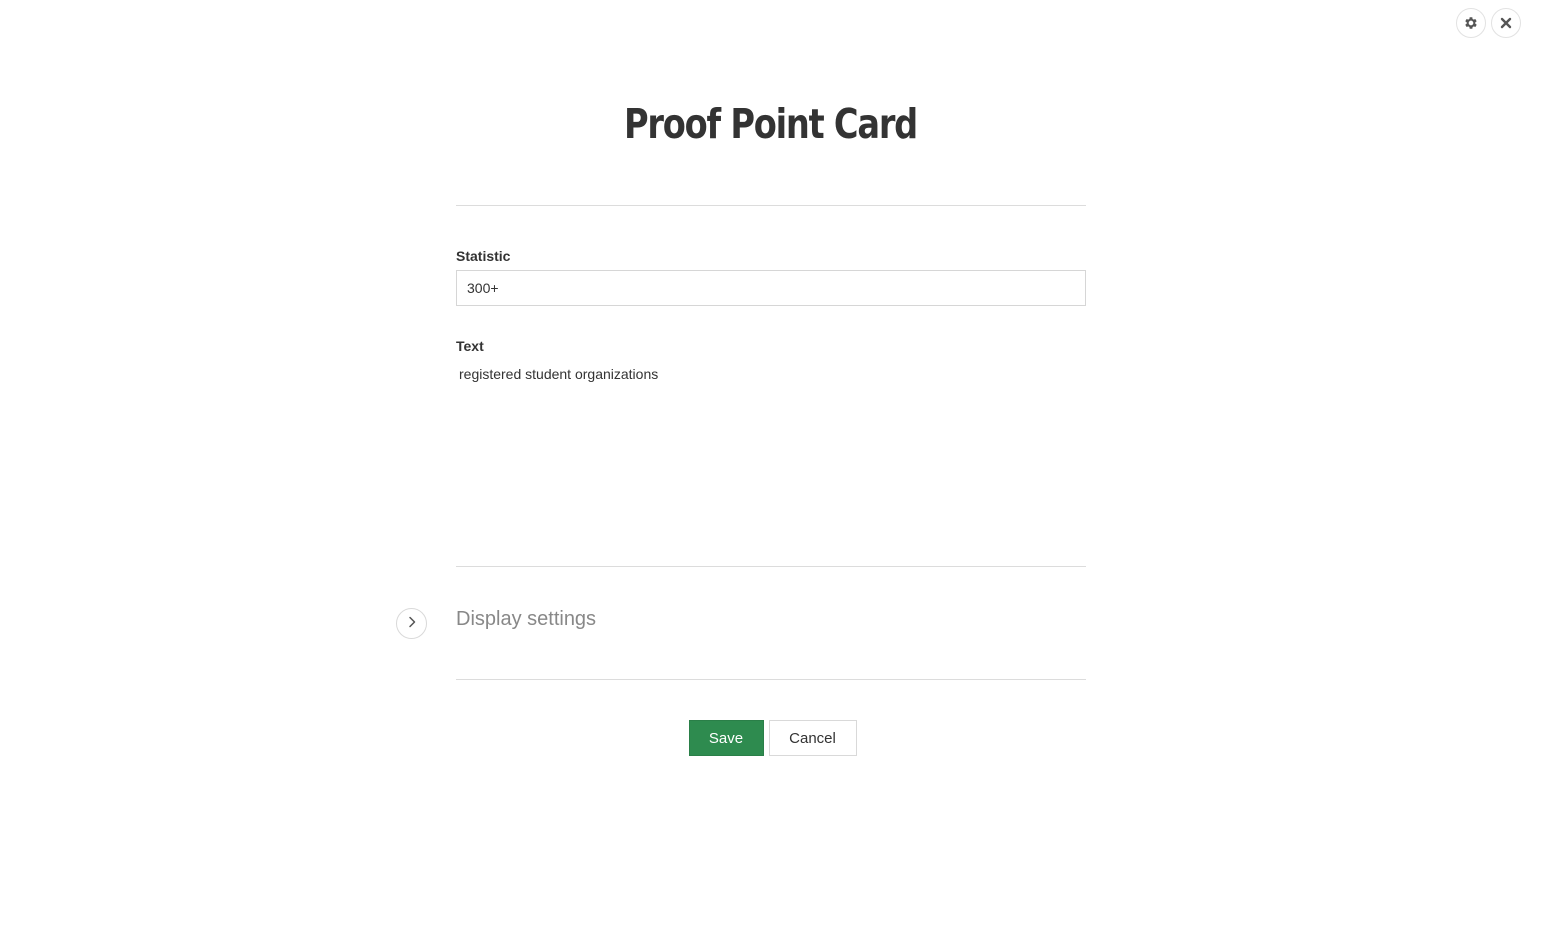 This screenshot has width=1541, height=928. What do you see at coordinates (1488, 23) in the screenshot?
I see `top-actions` at bounding box center [1488, 23].